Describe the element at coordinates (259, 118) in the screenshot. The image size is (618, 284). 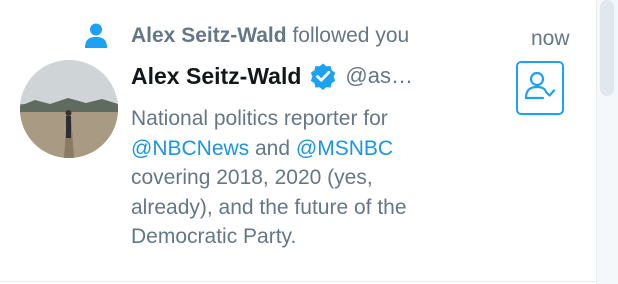
I see `bio-line: National politics reporter for` at that location.